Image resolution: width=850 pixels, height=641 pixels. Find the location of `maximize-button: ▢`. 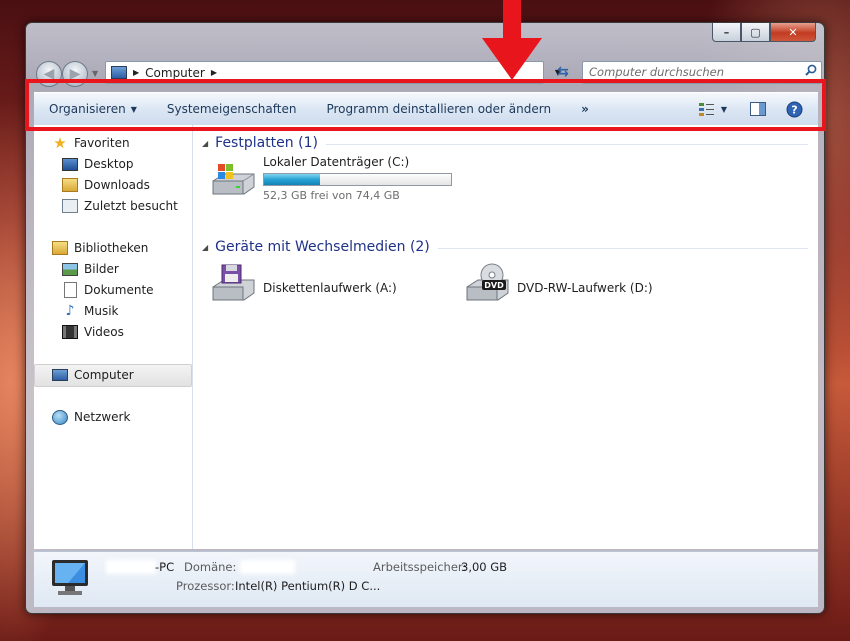

maximize-button: ▢ is located at coordinates (755, 32).